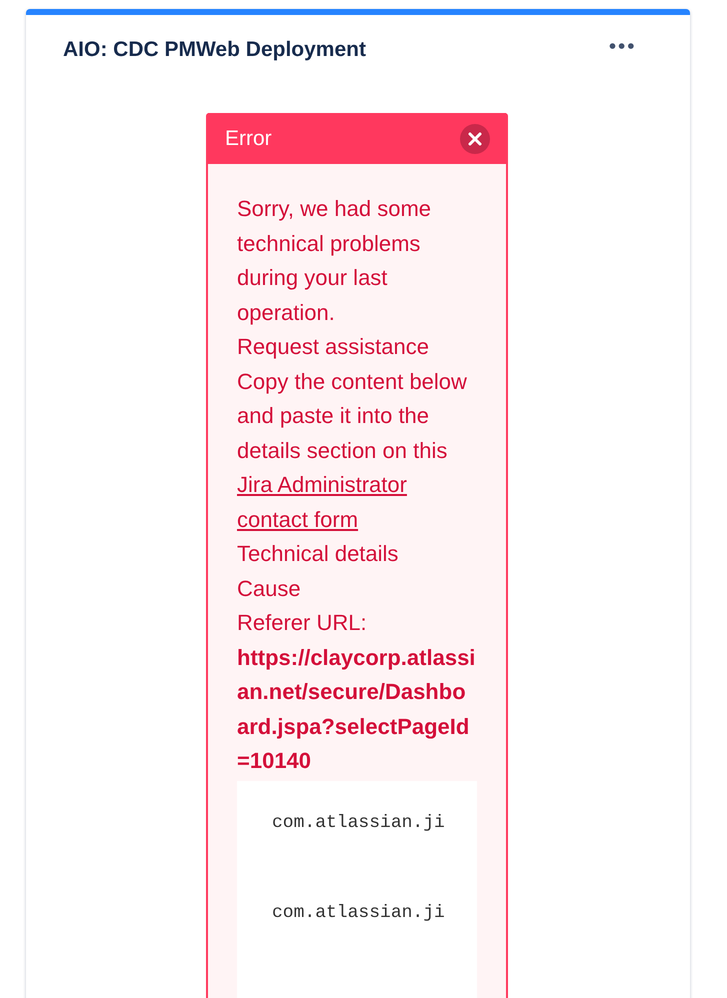 This screenshot has height=998, width=727. I want to click on close-button, so click(475, 139).